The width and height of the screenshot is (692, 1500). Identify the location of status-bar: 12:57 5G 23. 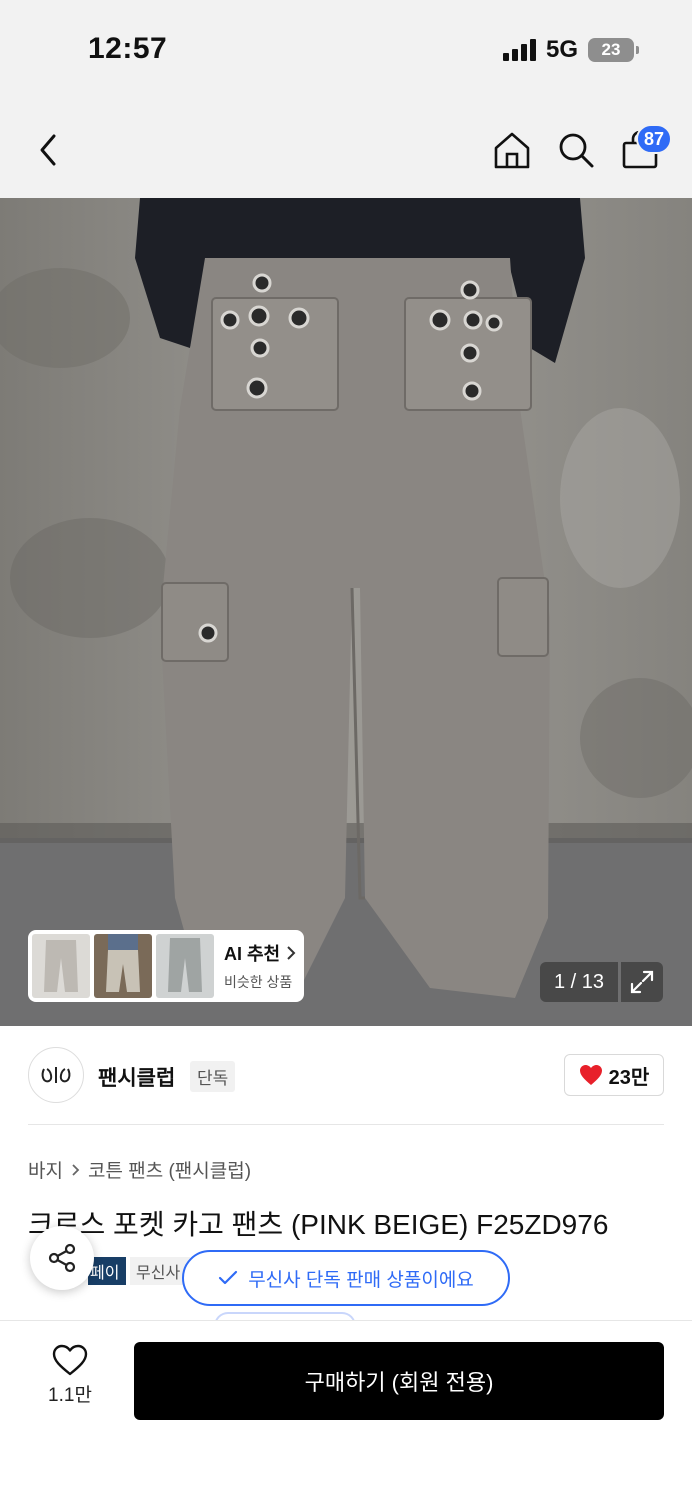
(346, 50).